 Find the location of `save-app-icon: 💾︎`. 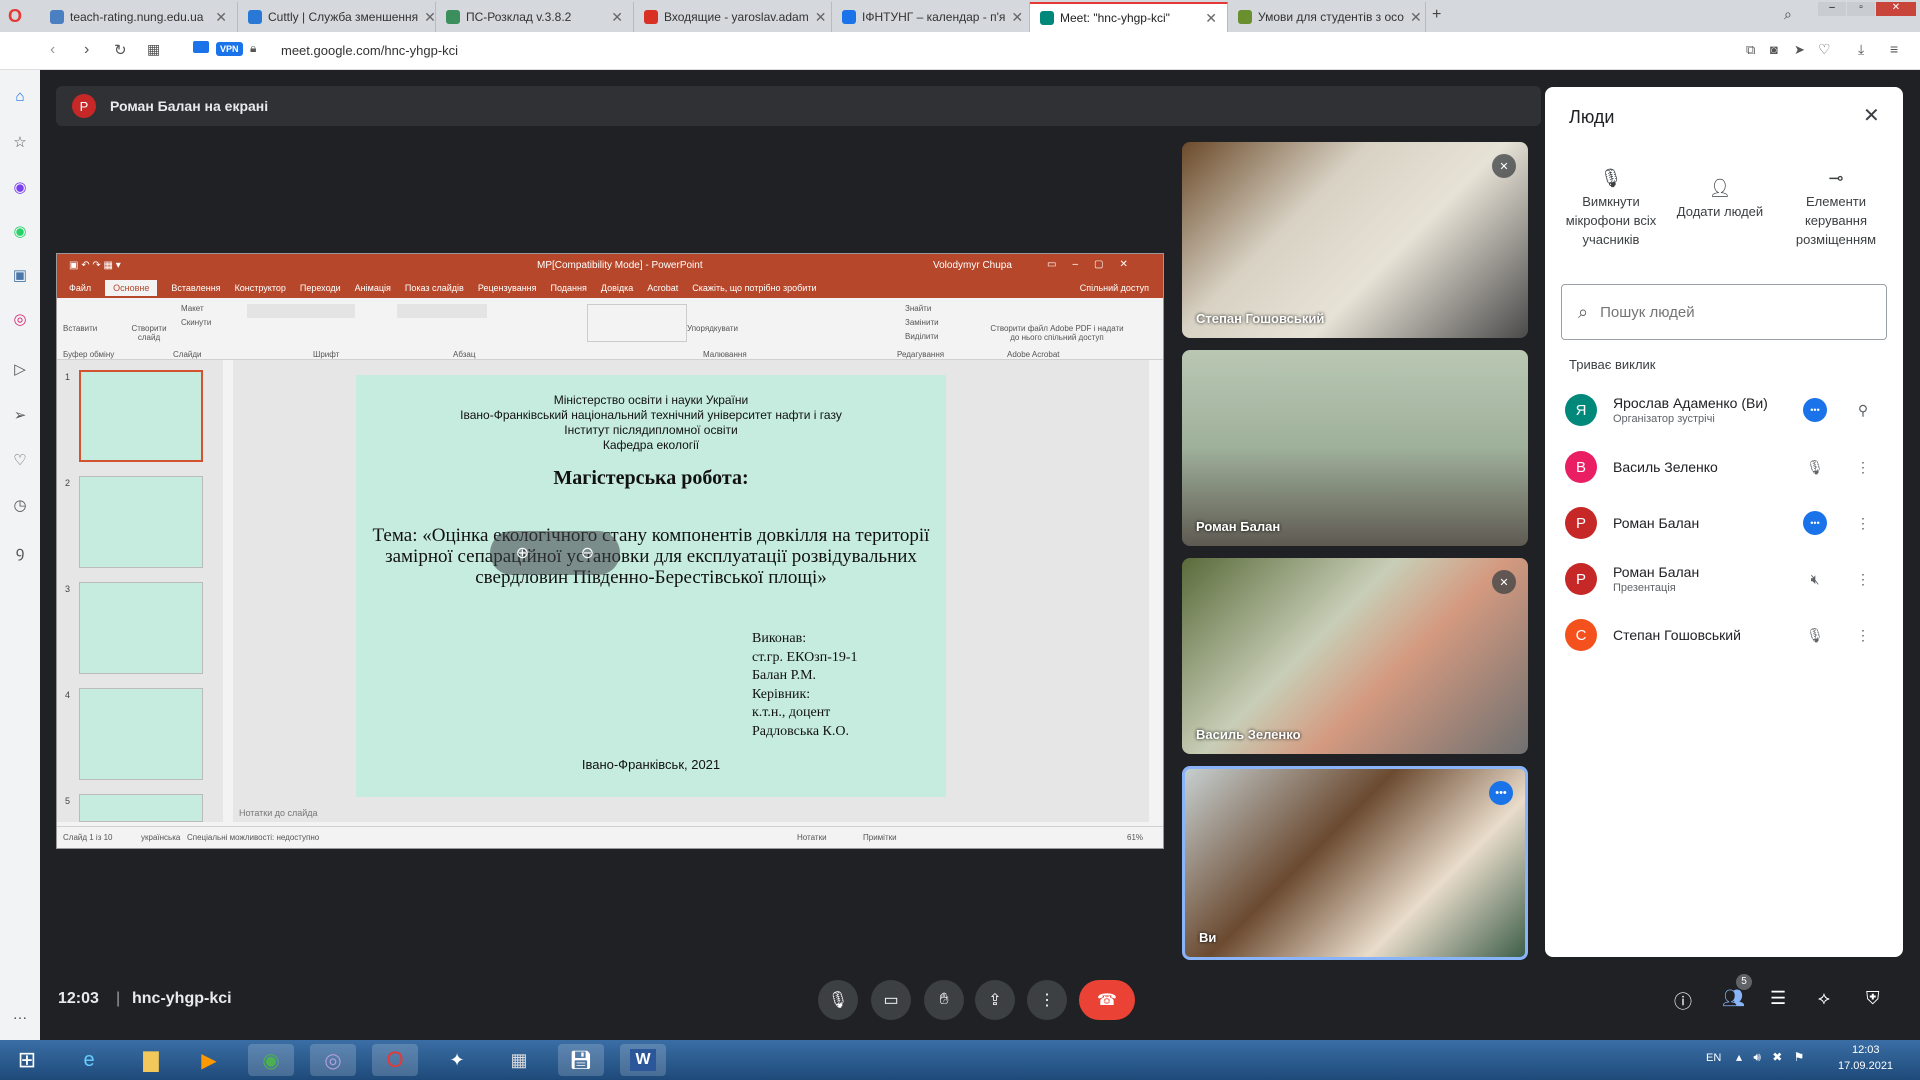

save-app-icon: 💾︎ is located at coordinates (581, 1060).